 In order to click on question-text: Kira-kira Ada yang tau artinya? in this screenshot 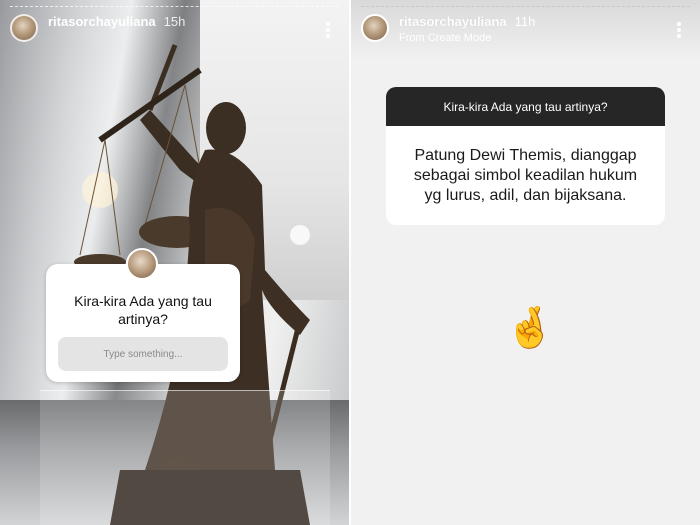, I will do `click(143, 310)`.